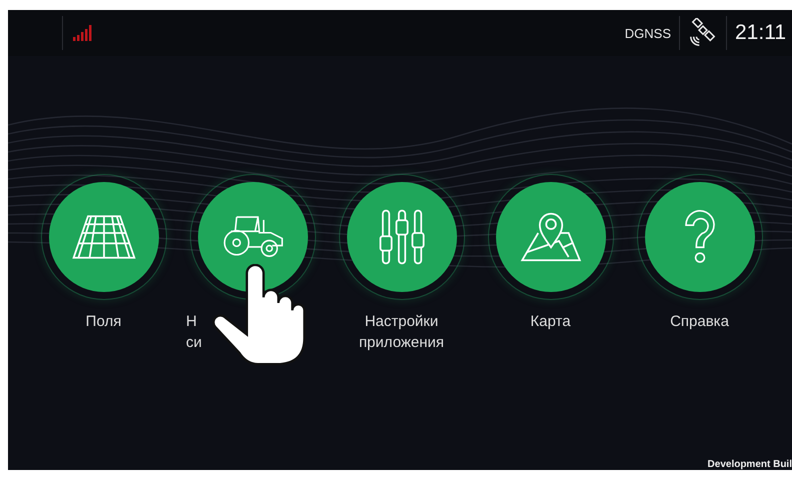 The image size is (792, 479). What do you see at coordinates (191, 322) in the screenshot?
I see `menu-label: Н` at bounding box center [191, 322].